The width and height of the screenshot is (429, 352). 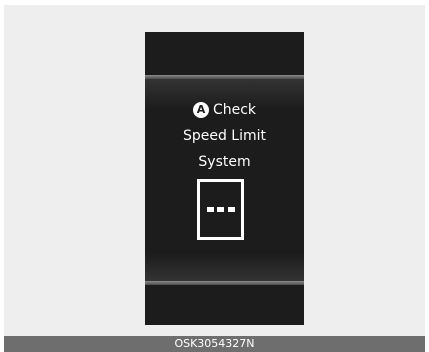 I want to click on warning-line-check: A Check, so click(x=224, y=110).